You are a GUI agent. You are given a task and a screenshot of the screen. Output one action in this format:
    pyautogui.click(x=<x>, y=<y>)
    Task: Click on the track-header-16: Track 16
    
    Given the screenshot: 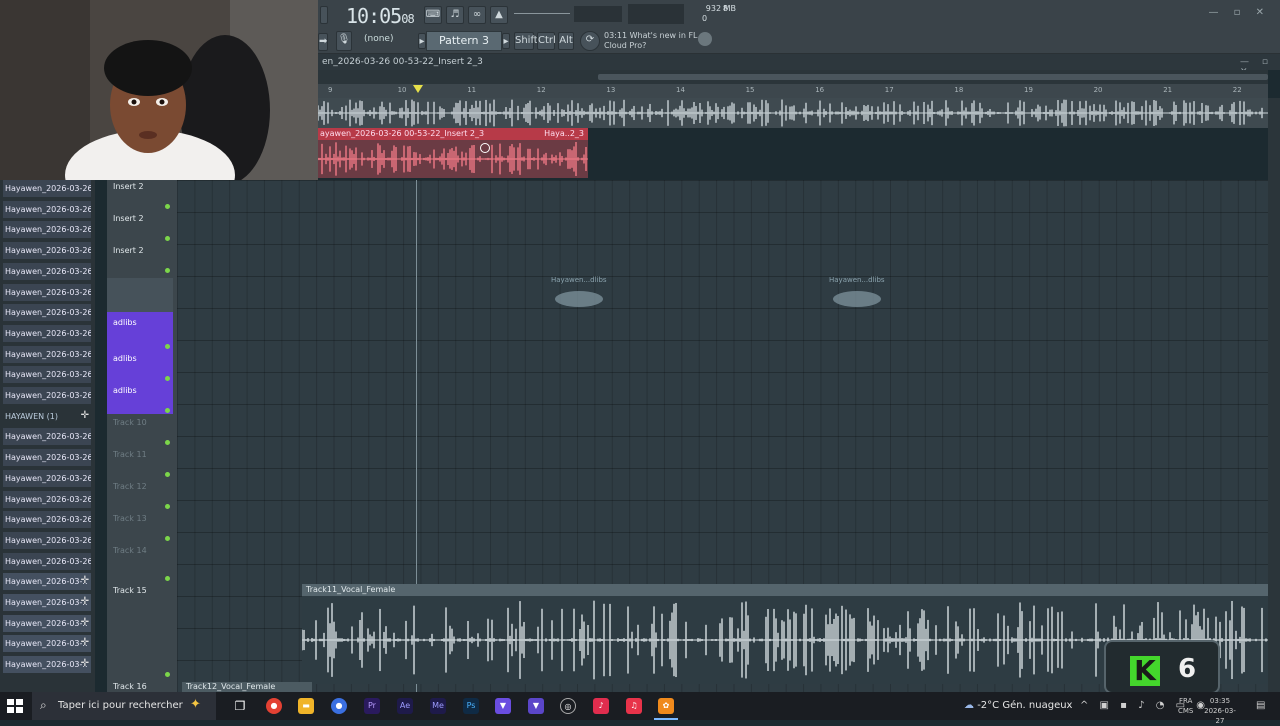 What is the action you would take?
    pyautogui.click(x=140, y=686)
    